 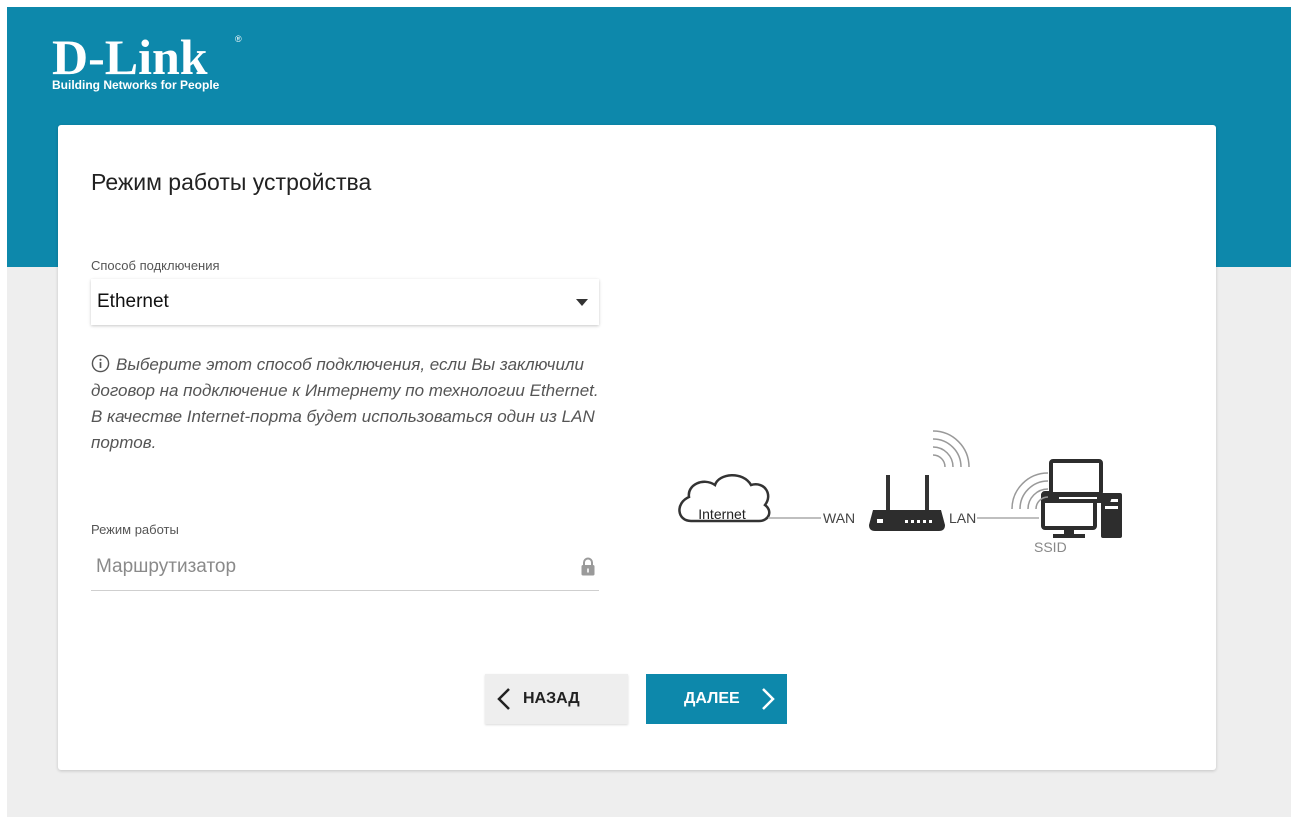 I want to click on page-title: Режим работы устройства, so click(x=231, y=182).